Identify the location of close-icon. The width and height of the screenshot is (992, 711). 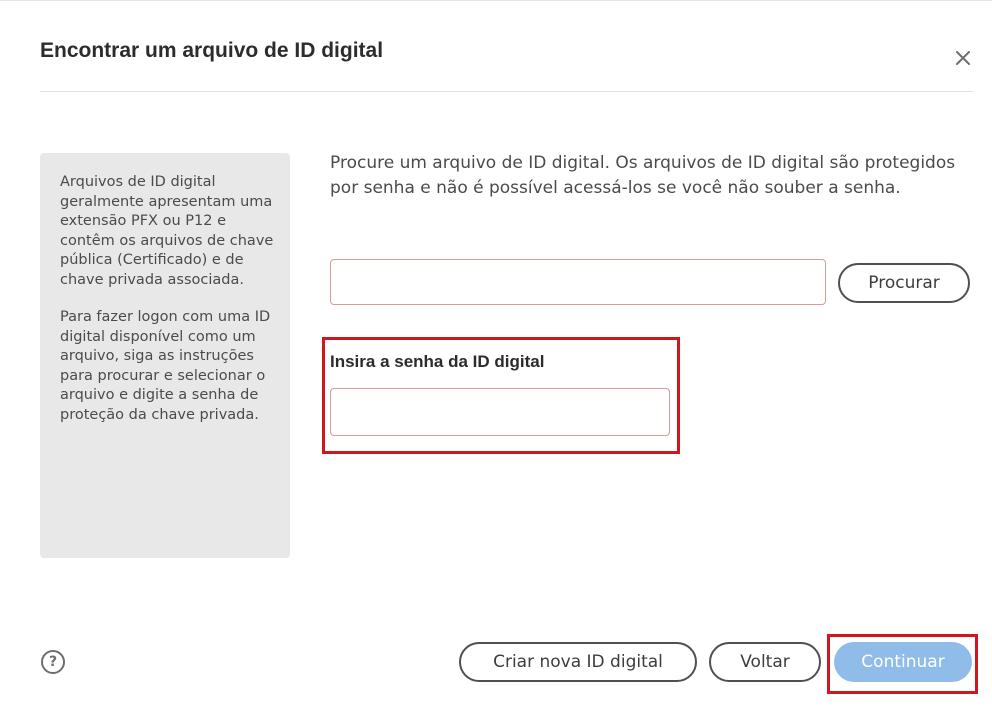
(963, 58).